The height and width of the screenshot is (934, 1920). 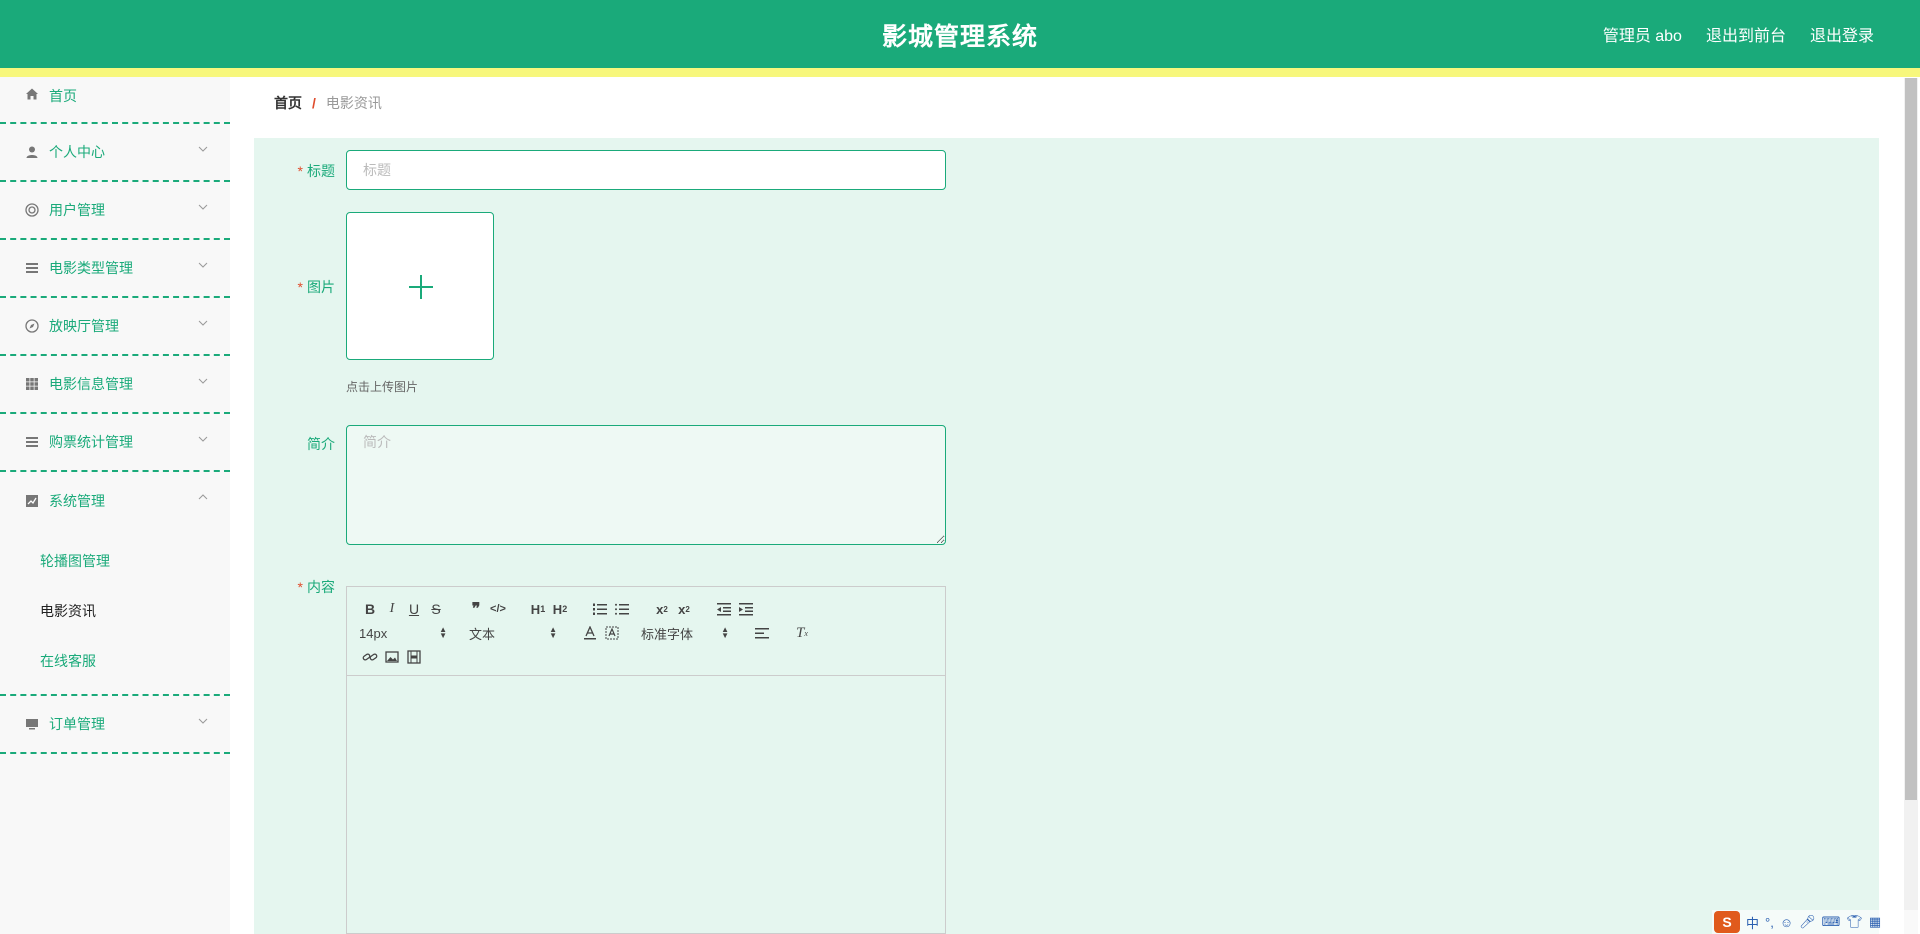 I want to click on outdent-icon, so click(x=724, y=609).